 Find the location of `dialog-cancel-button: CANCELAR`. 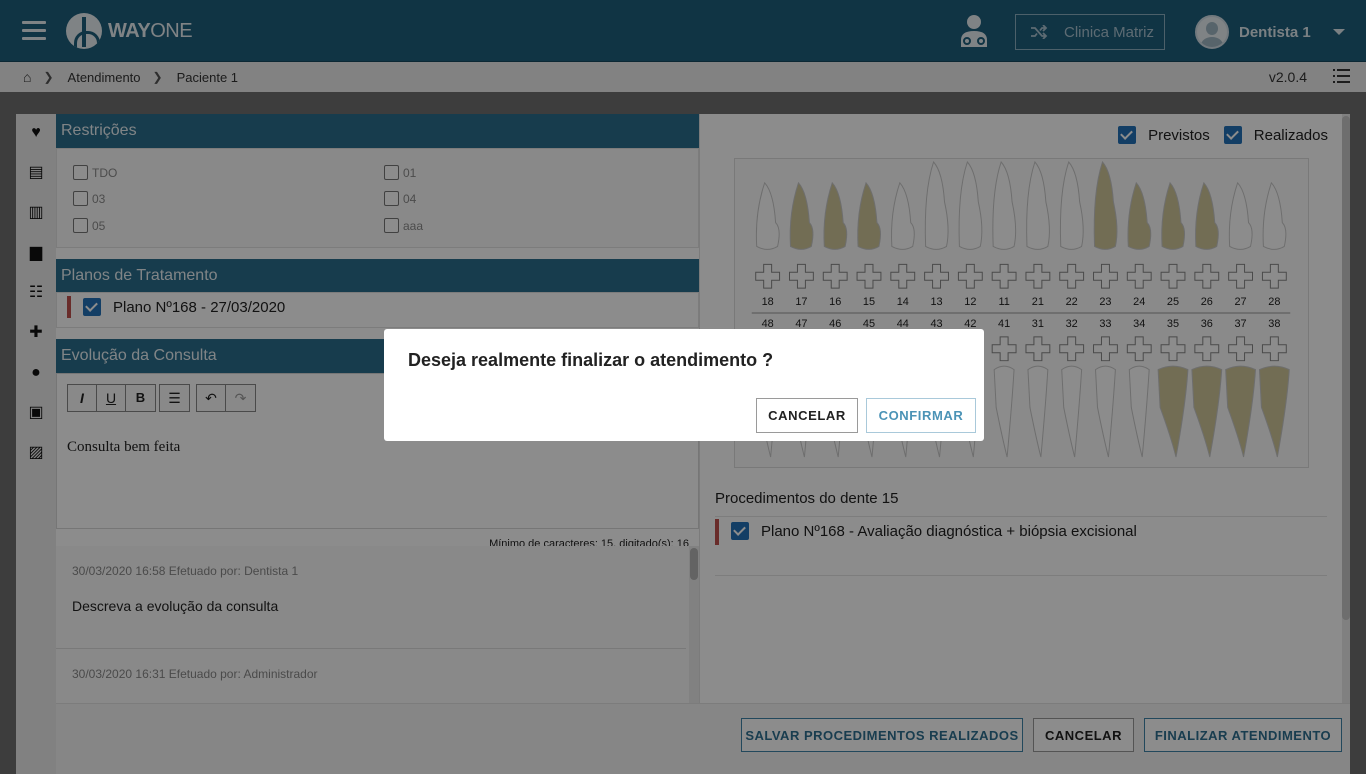

dialog-cancel-button: CANCELAR is located at coordinates (807, 415).